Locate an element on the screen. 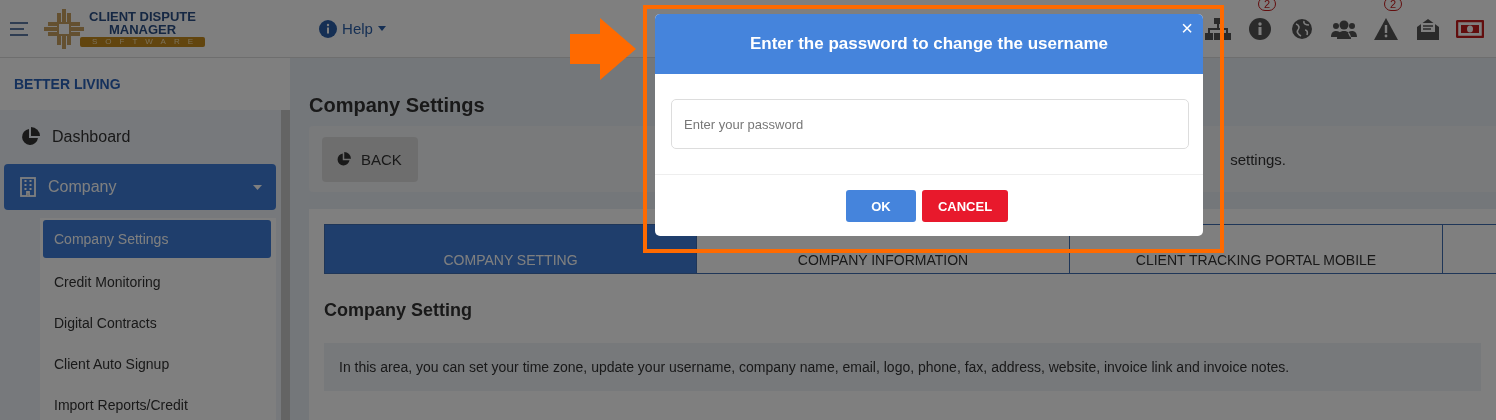 This screenshot has height=420, width=1496. logo-text: CLIENT DISPUTE is located at coordinates (142, 16).